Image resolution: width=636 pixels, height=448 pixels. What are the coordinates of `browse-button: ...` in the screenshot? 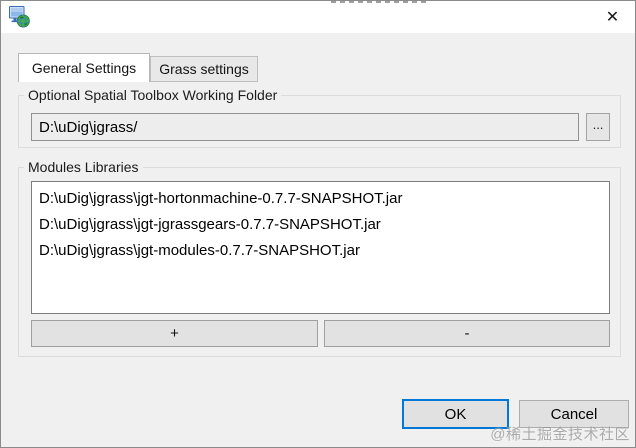 It's located at (598, 127).